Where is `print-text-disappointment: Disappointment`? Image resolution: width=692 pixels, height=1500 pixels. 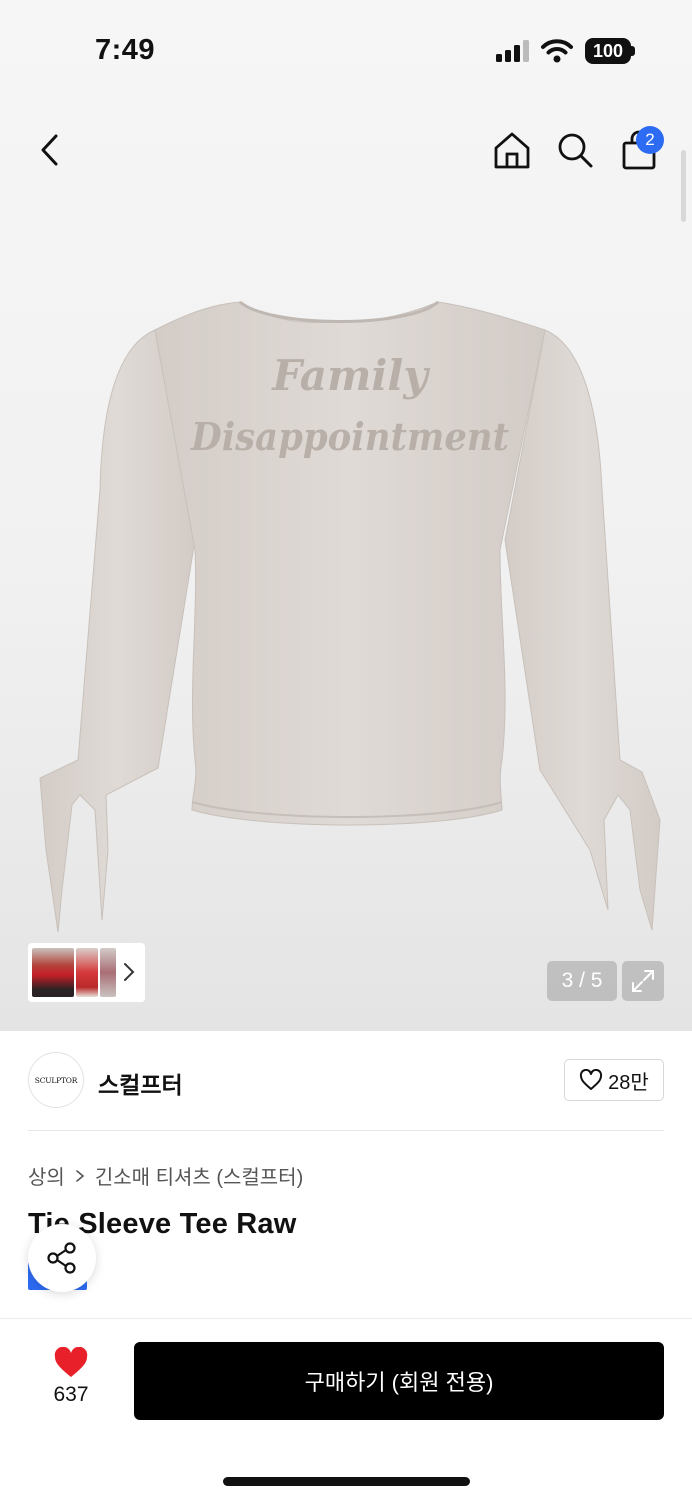
print-text-disappointment: Disappointment is located at coordinates (349, 436).